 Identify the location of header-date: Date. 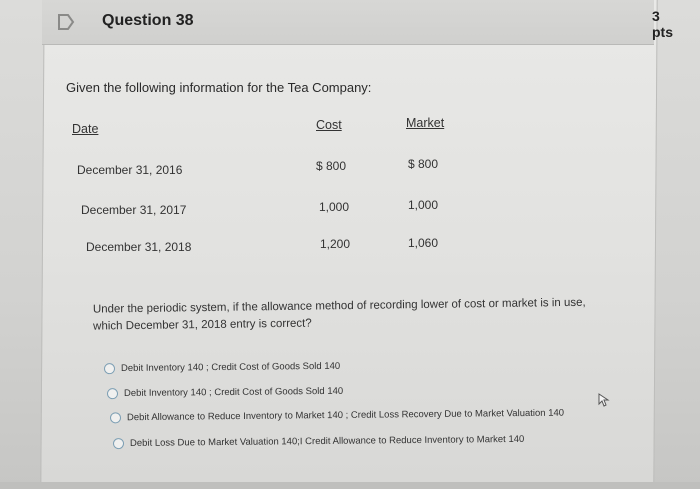
(85, 129).